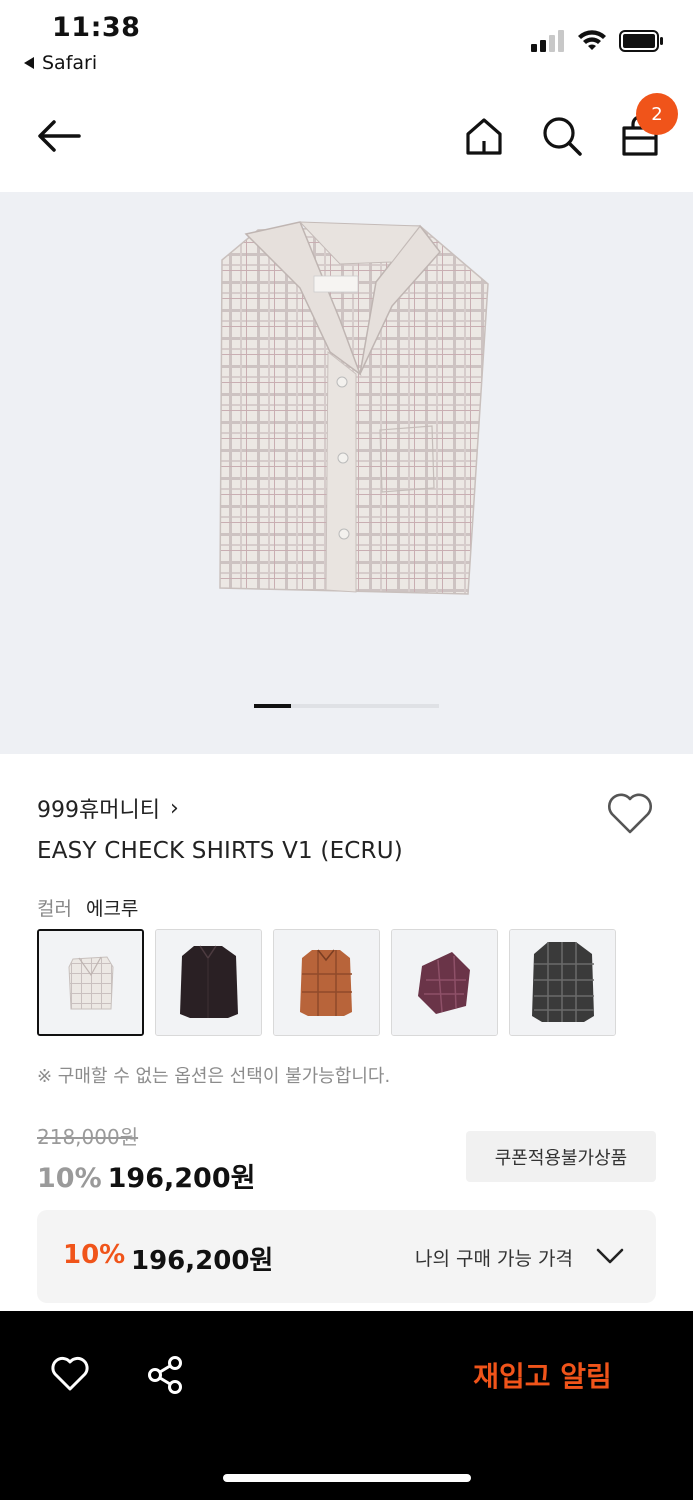 The image size is (693, 1500). I want to click on chevron-down-icon, so click(610, 1256).